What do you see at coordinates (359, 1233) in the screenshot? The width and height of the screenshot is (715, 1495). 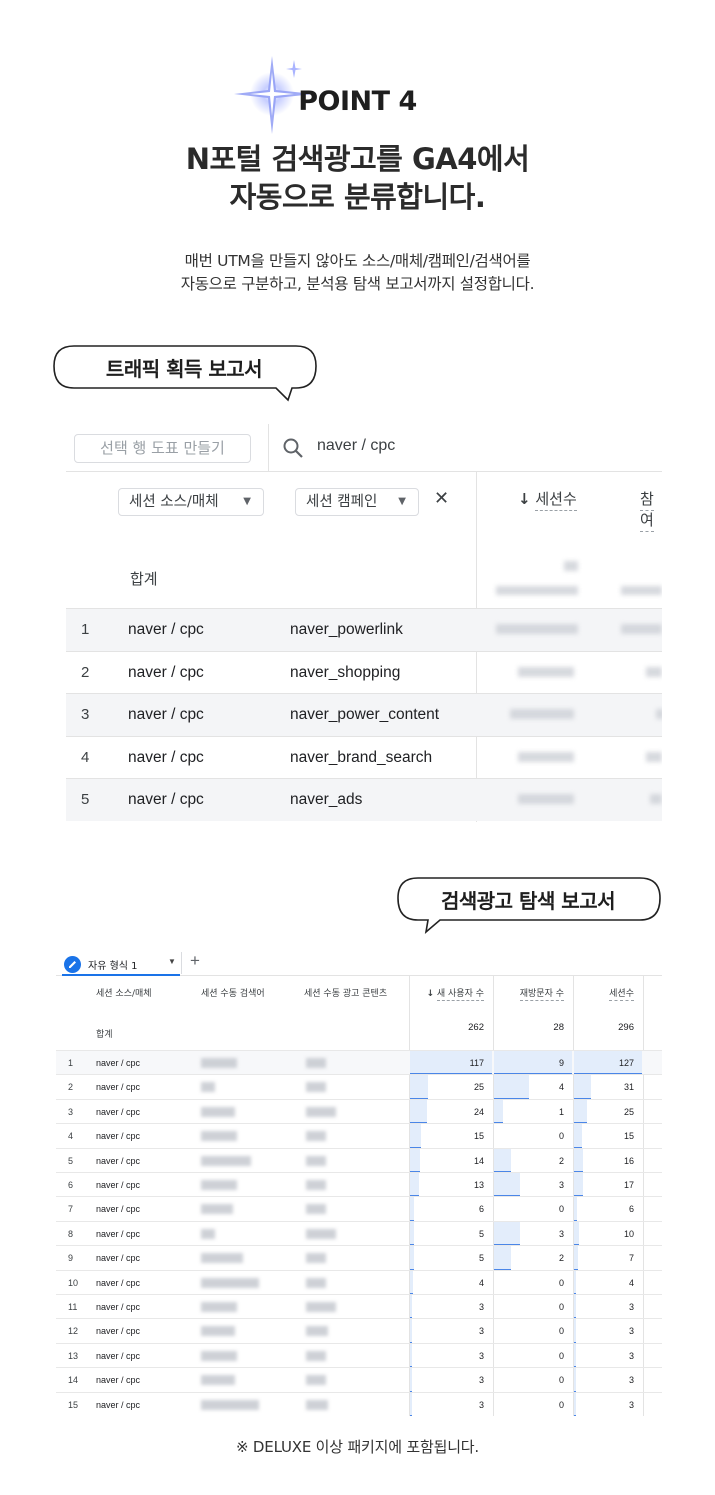 I see `table-row: 5 3 10 8 naver / cpc` at bounding box center [359, 1233].